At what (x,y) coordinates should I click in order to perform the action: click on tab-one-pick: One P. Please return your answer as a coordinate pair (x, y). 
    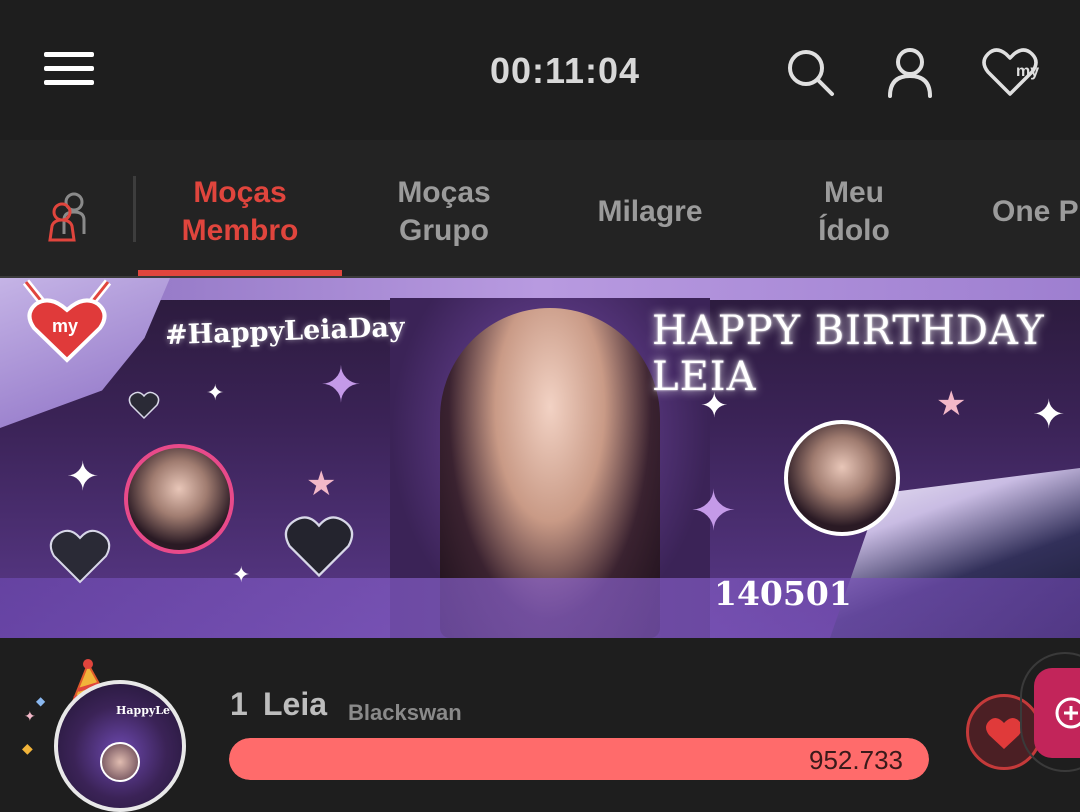
    Looking at the image, I should click on (1036, 212).